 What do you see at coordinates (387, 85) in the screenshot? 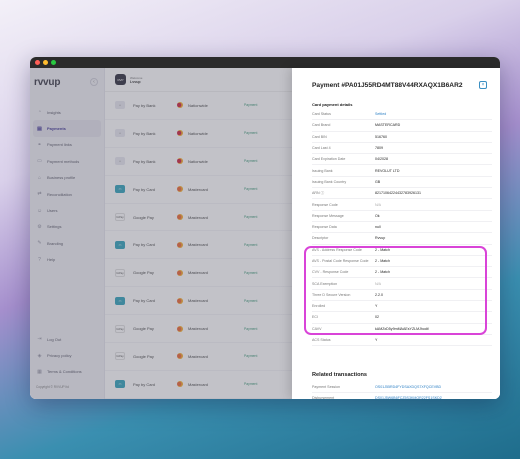
I see `panel-title: Payment #PA01J55RD4MT88V44RXAQX1B6AR2` at bounding box center [387, 85].